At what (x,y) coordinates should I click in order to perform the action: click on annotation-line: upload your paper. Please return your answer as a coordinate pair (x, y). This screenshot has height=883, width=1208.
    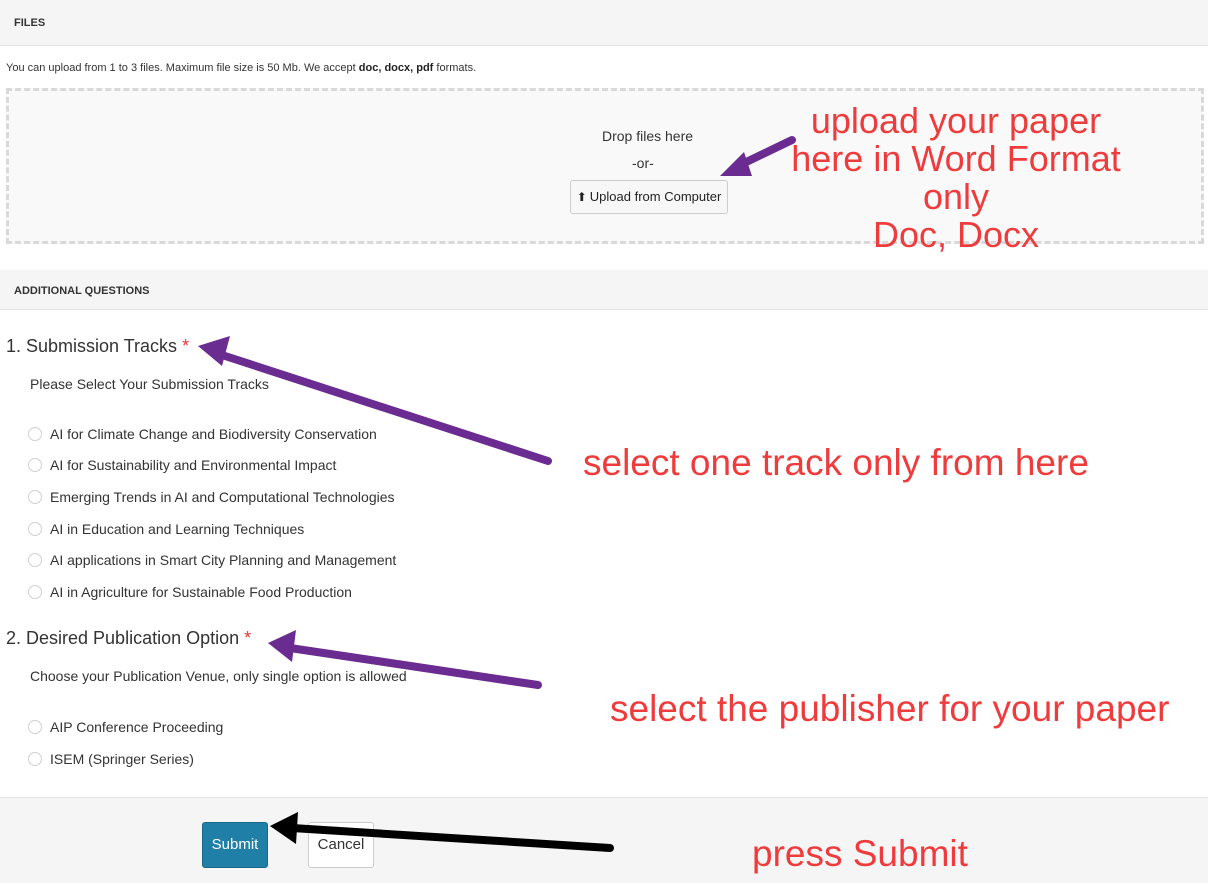
    Looking at the image, I should click on (956, 120).